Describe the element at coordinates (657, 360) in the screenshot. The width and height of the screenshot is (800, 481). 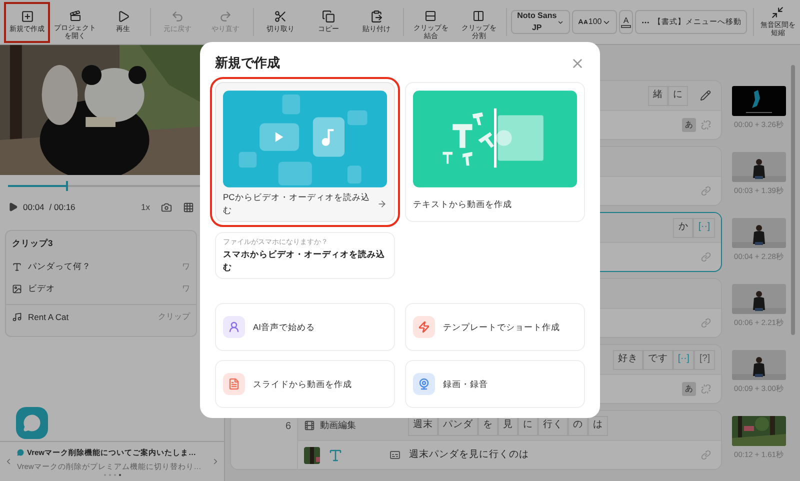
I see `word-chip: です` at that location.